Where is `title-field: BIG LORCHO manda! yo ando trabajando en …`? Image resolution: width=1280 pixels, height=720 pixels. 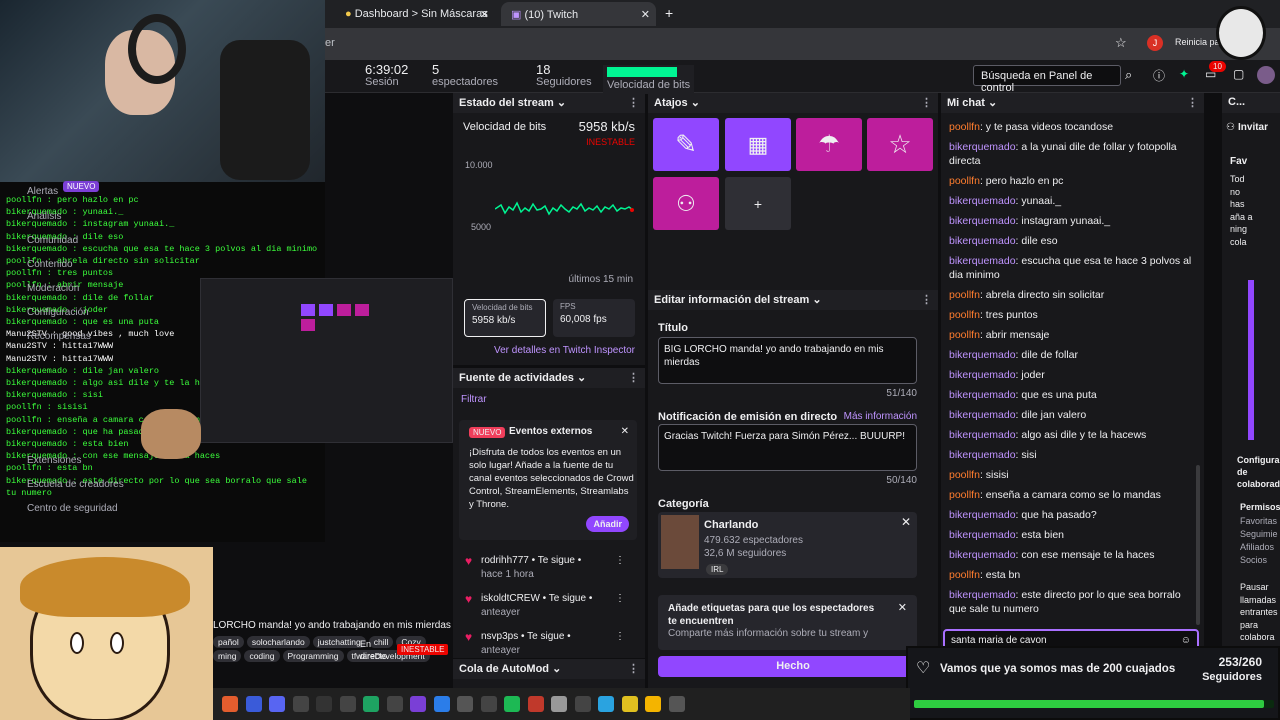 title-field: BIG LORCHO manda! yo ando trabajando en … is located at coordinates (787, 360).